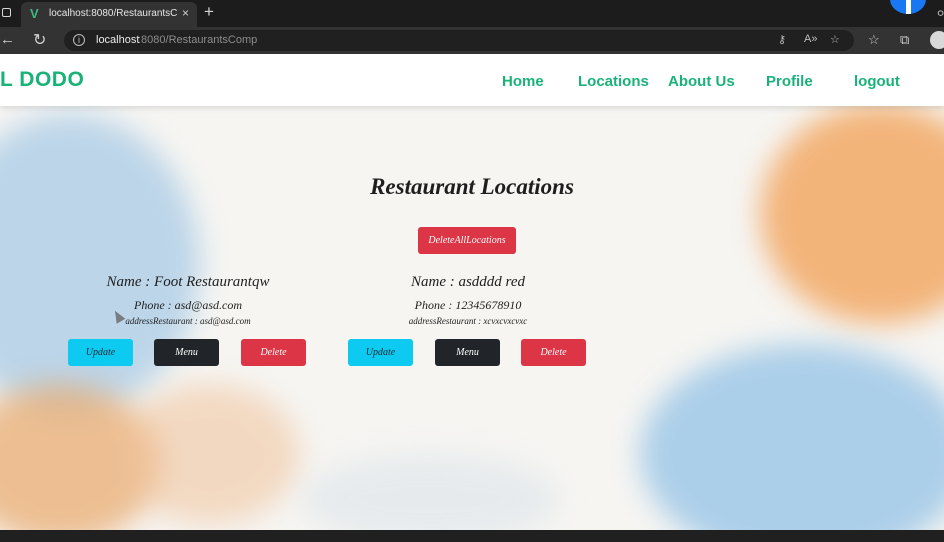 The height and width of the screenshot is (542, 944). I want to click on watercolor-orange-right, so click(852, 214).